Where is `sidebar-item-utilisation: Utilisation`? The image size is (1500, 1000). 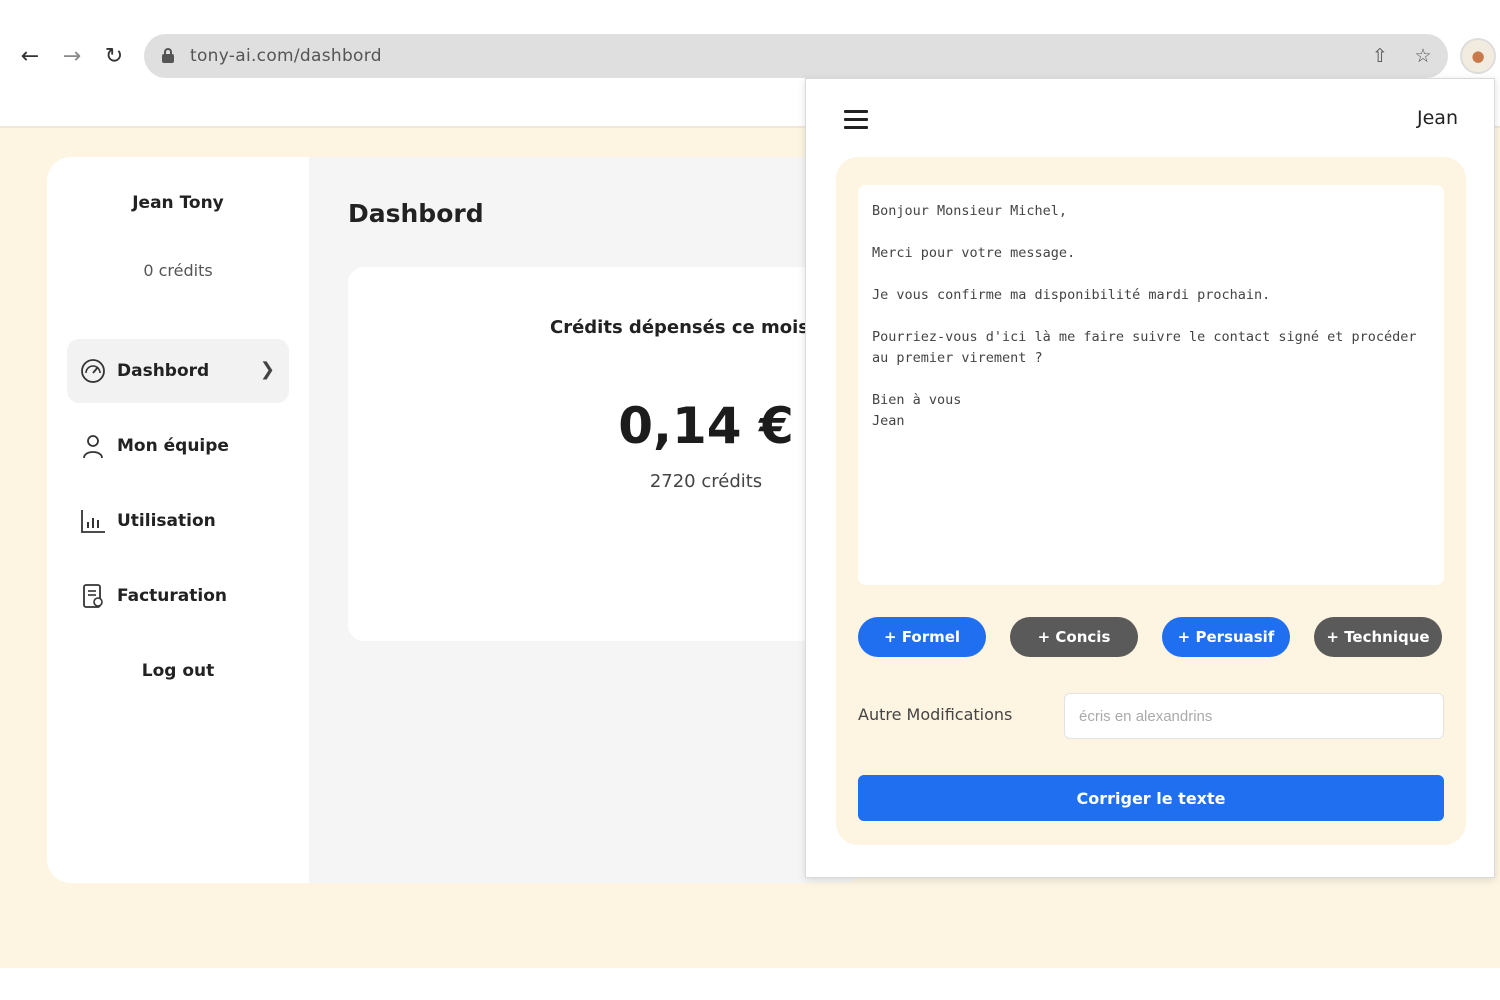 sidebar-item-utilisation: Utilisation is located at coordinates (178, 521).